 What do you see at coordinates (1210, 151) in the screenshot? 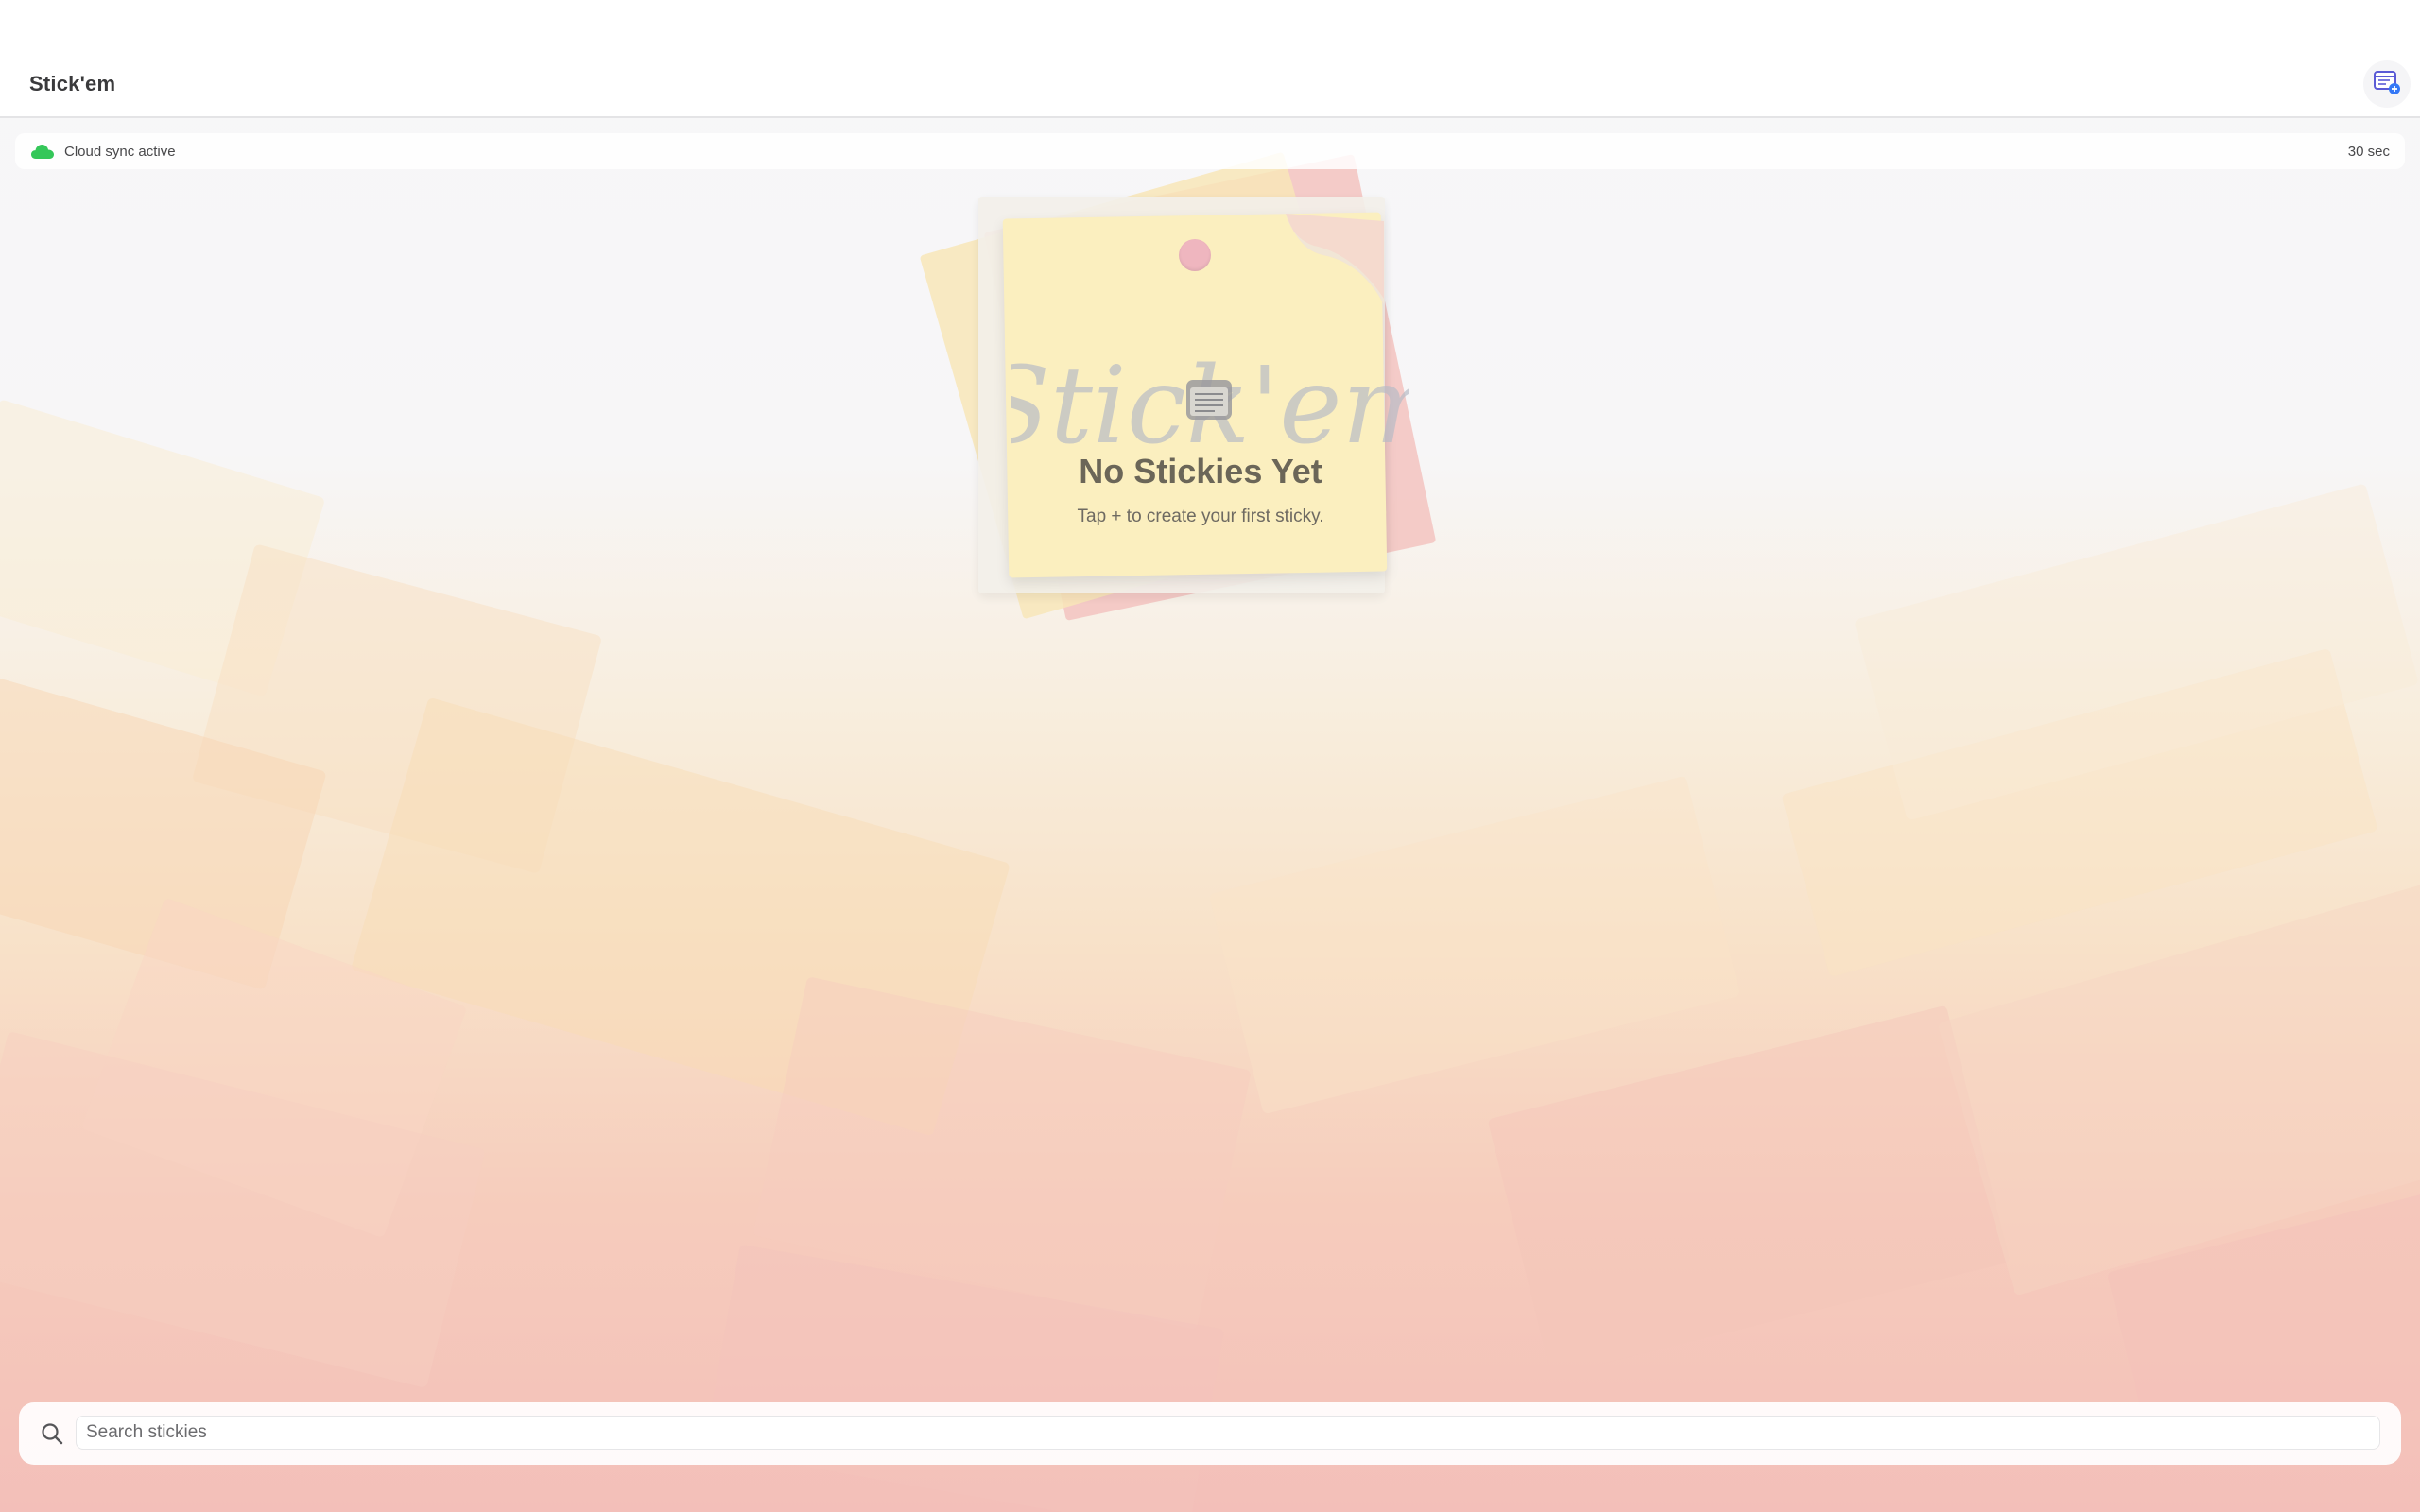
I see `sync-status-bar: Cloud sync active 30 sec` at bounding box center [1210, 151].